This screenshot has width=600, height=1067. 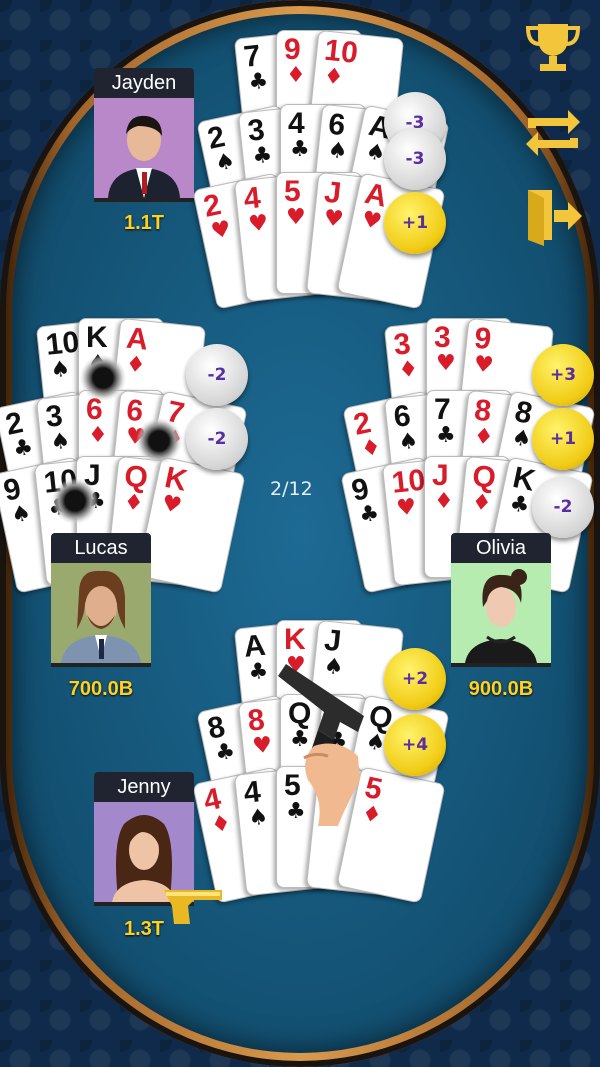 I want to click on score-chip: -3, so click(x=415, y=159).